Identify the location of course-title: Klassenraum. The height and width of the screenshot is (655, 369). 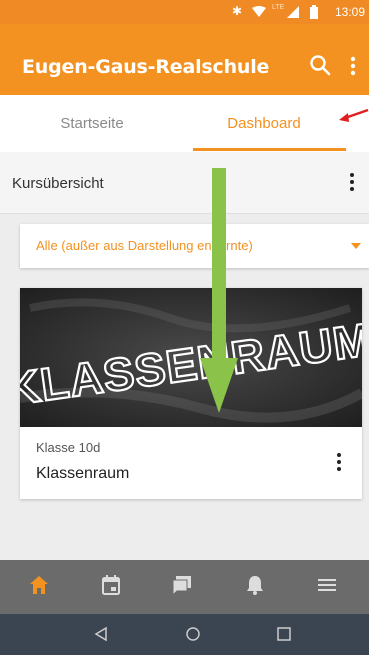
(82, 474).